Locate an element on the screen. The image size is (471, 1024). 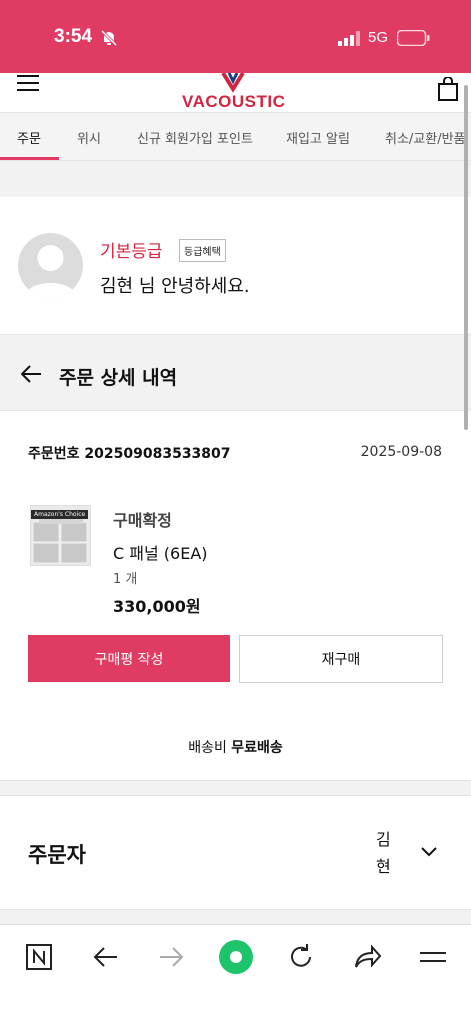
item-status: 구매확정 is located at coordinates (142, 520).